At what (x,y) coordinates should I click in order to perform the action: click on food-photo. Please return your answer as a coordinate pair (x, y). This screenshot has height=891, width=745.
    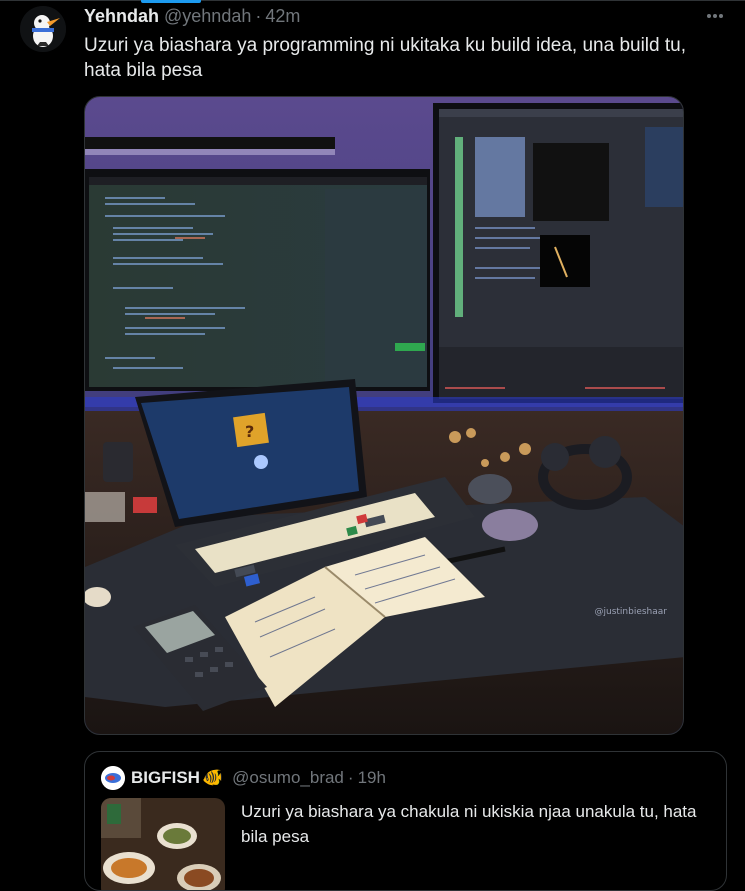
    Looking at the image, I should click on (163, 844).